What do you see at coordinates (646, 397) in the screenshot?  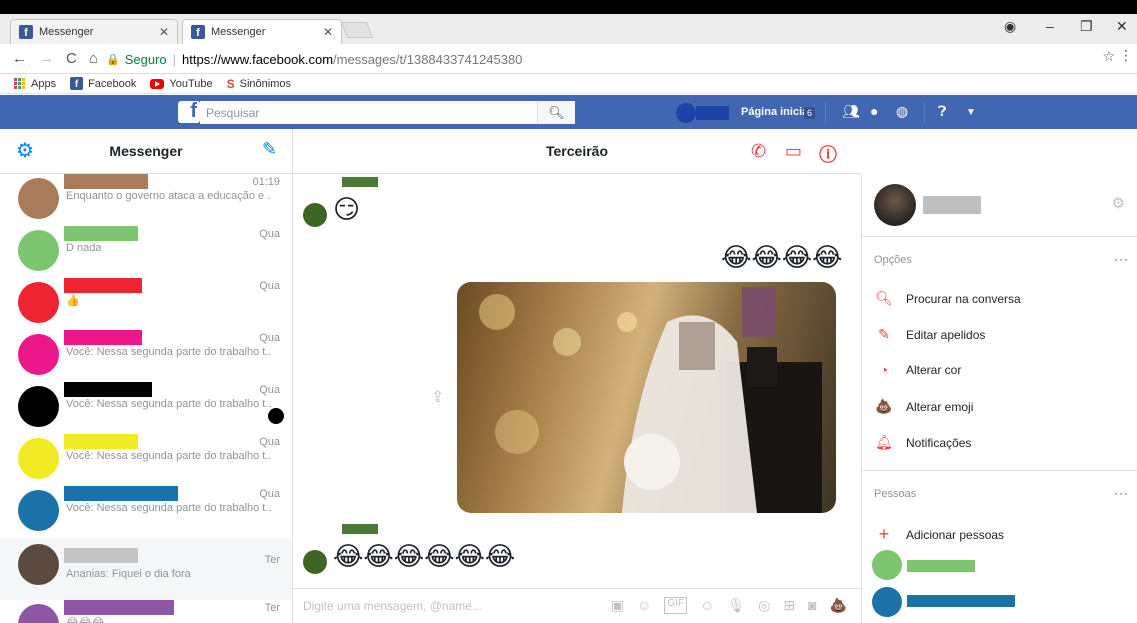 I see `shared-photo` at bounding box center [646, 397].